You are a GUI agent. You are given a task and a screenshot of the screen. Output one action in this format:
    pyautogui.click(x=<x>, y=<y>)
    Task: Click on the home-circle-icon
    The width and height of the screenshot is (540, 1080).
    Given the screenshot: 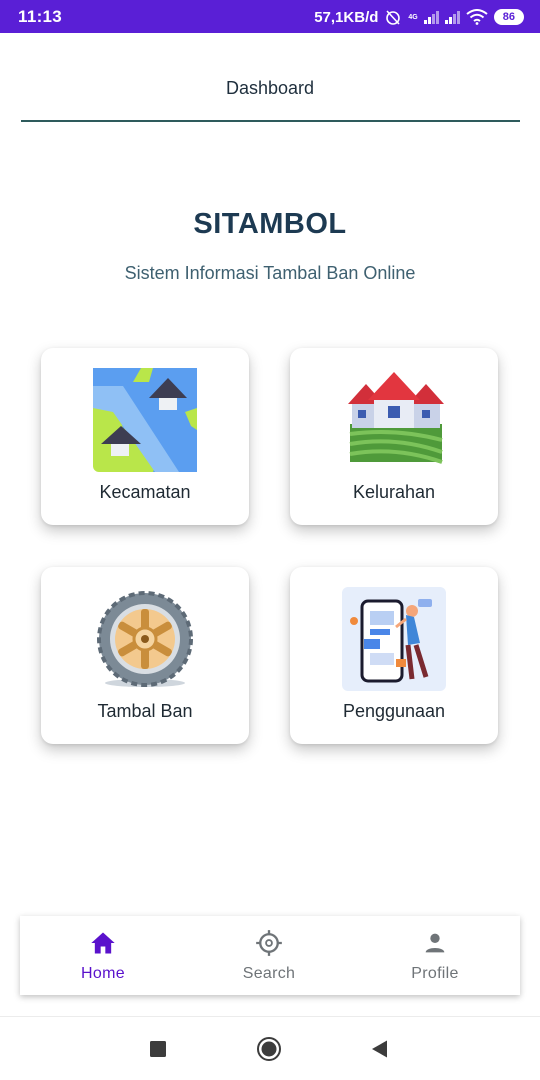 What is the action you would take?
    pyautogui.click(x=269, y=1049)
    